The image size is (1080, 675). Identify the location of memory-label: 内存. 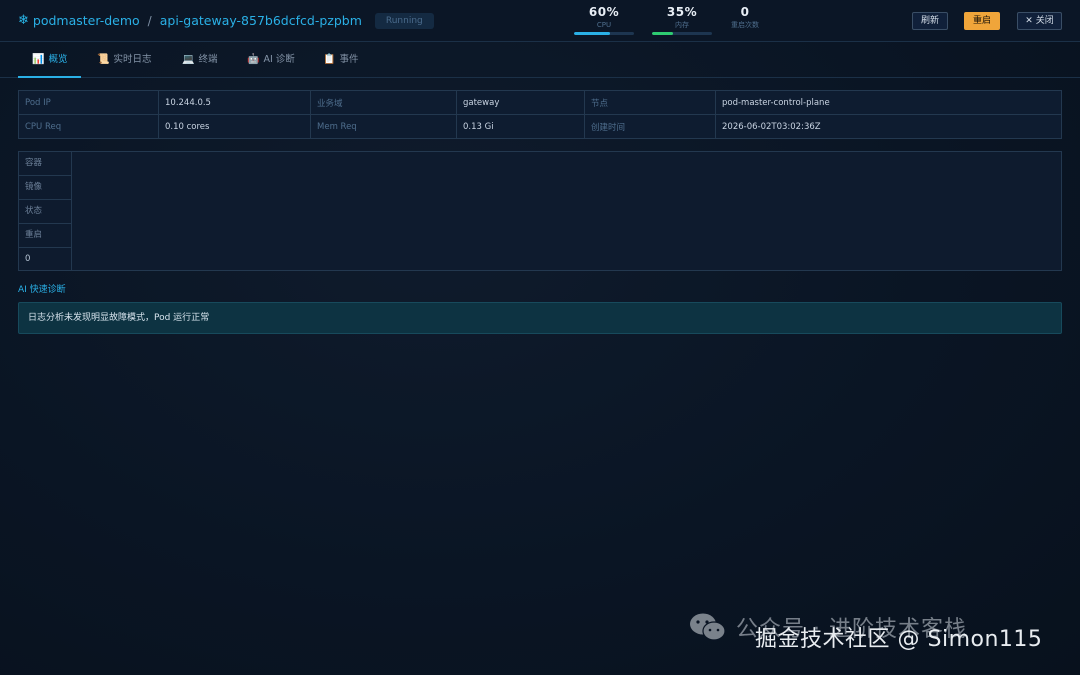
(682, 25).